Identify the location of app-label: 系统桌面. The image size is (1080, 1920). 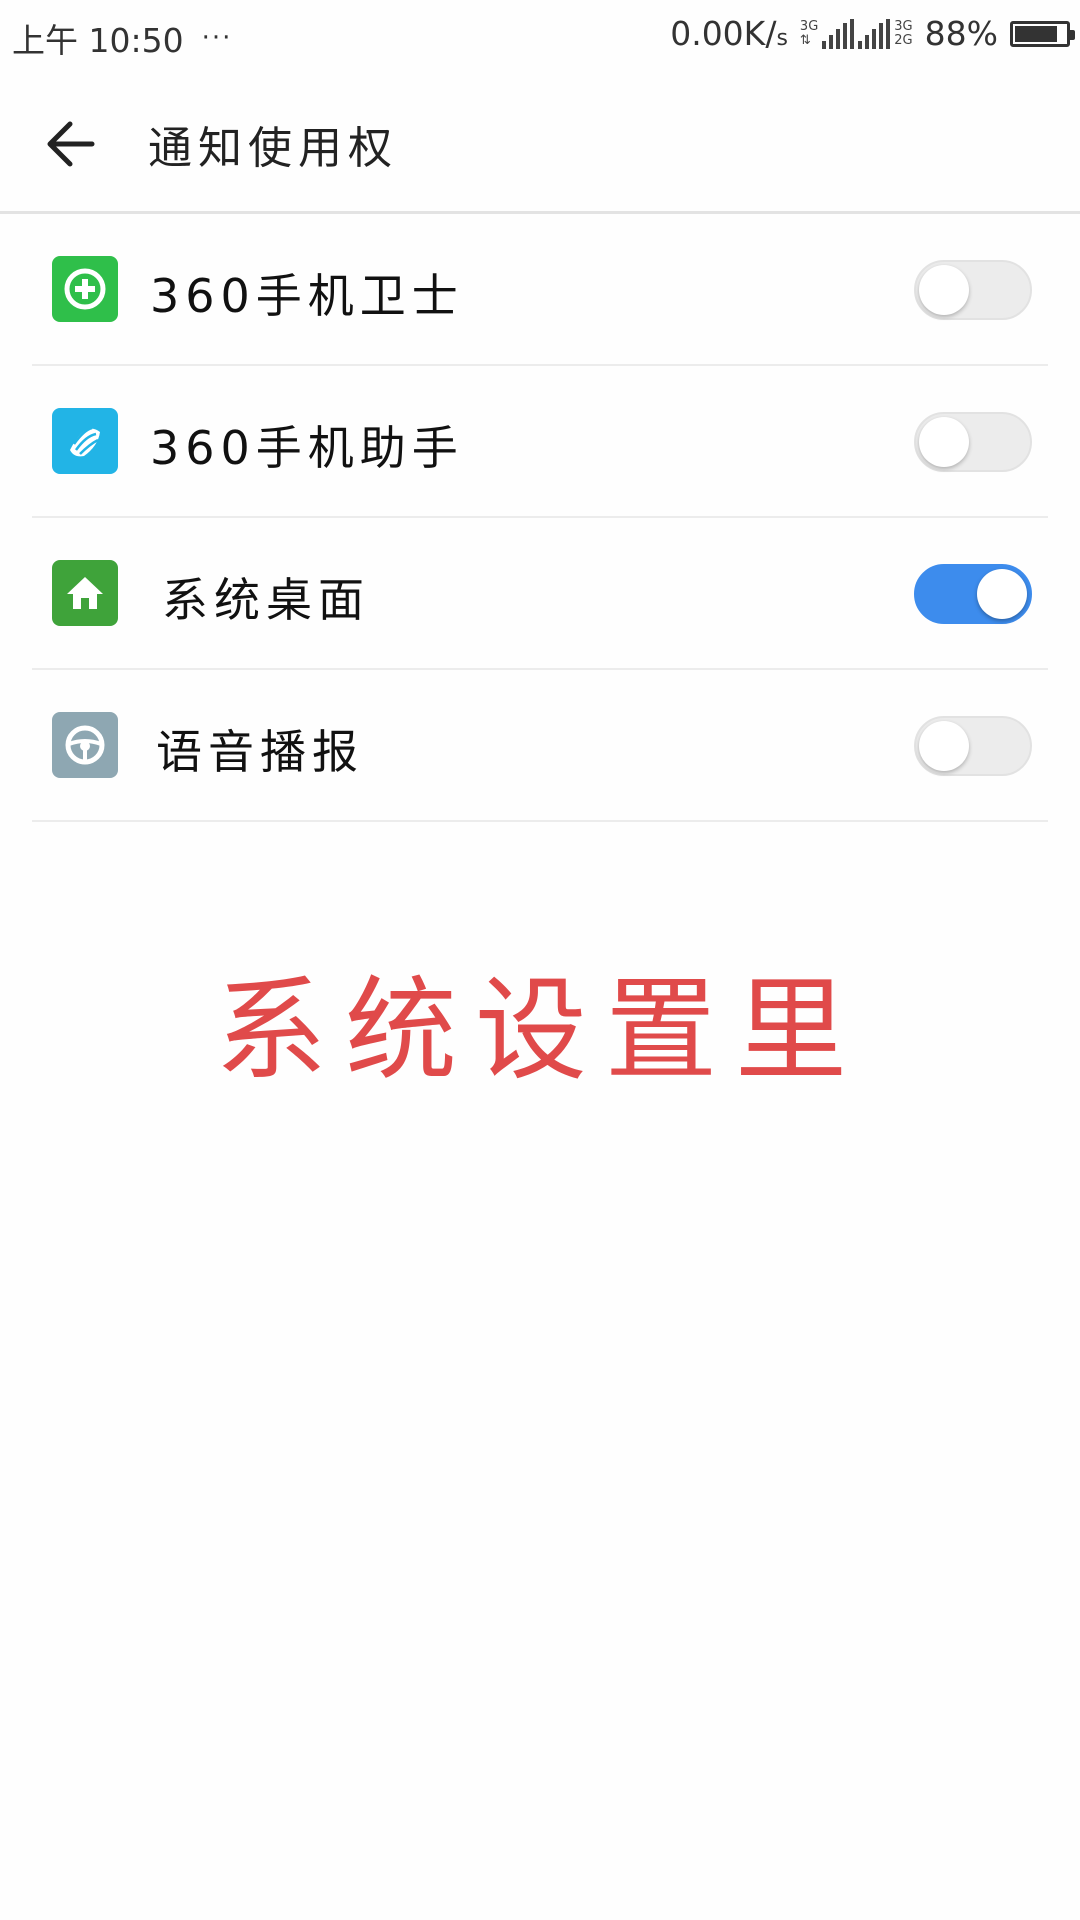
(266, 600).